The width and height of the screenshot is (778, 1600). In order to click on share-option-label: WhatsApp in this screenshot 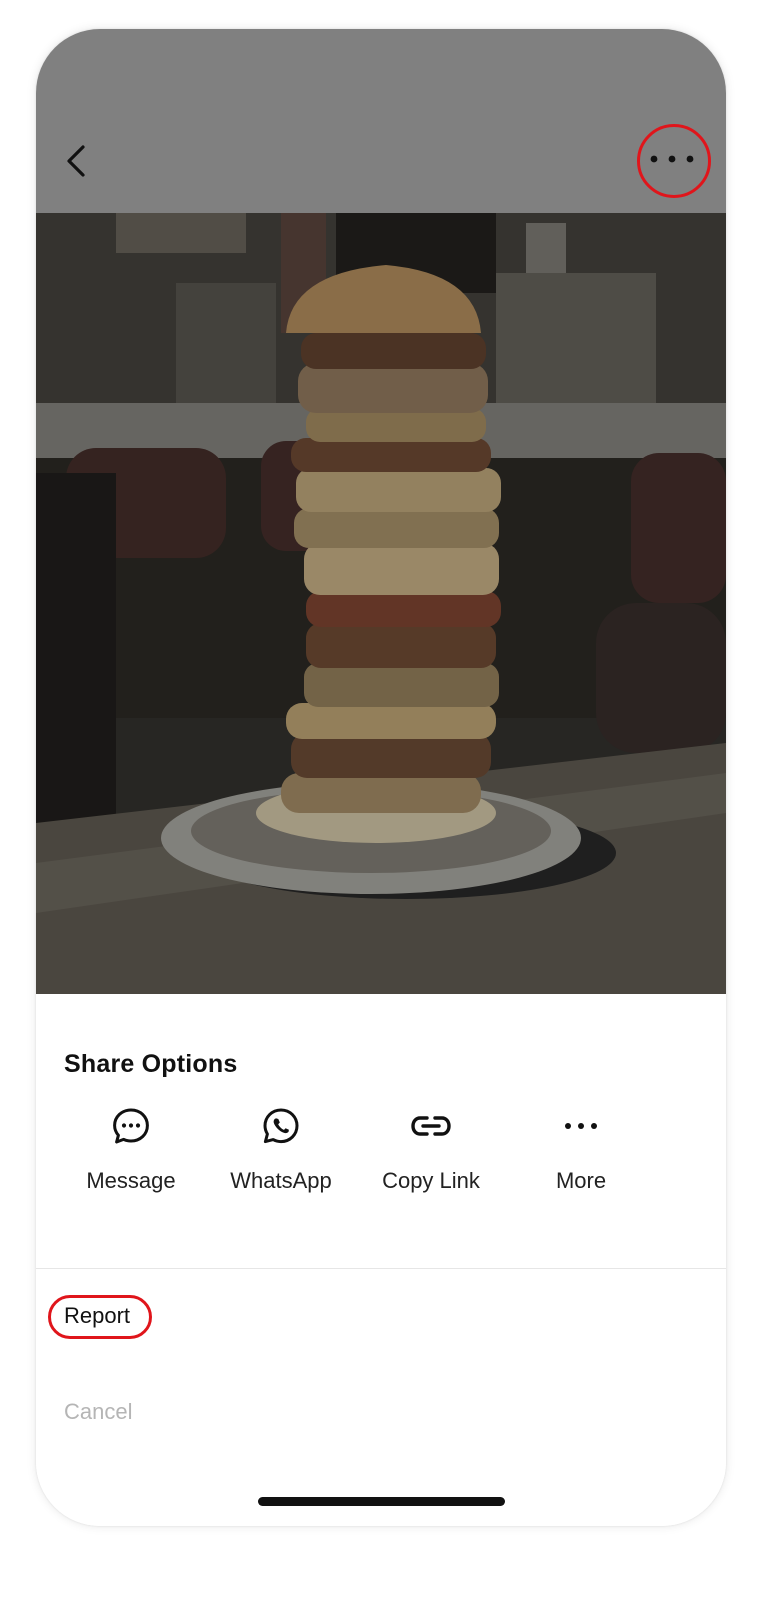, I will do `click(281, 1180)`.